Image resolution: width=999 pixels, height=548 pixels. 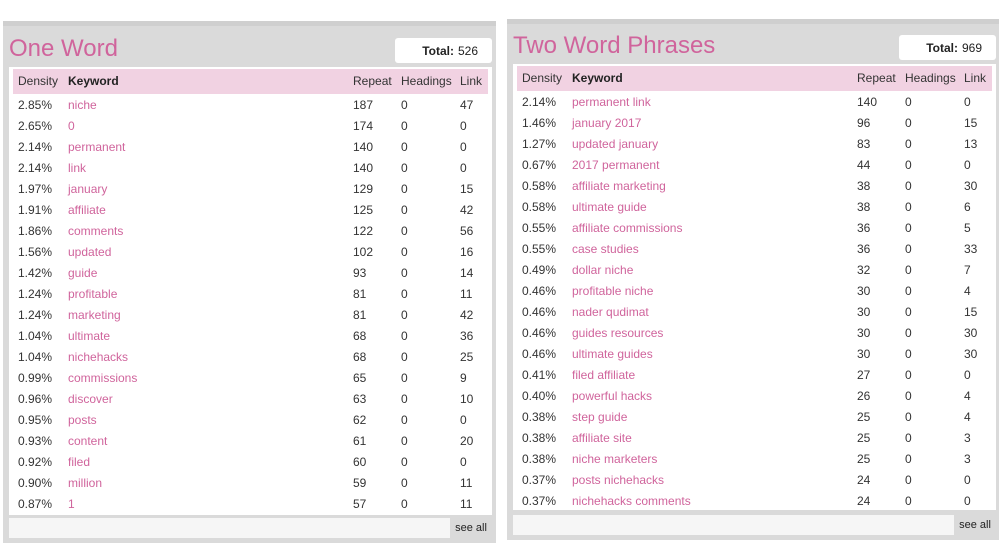 I want to click on table-row: 0.92% filed 60 0 0, so click(x=250, y=462).